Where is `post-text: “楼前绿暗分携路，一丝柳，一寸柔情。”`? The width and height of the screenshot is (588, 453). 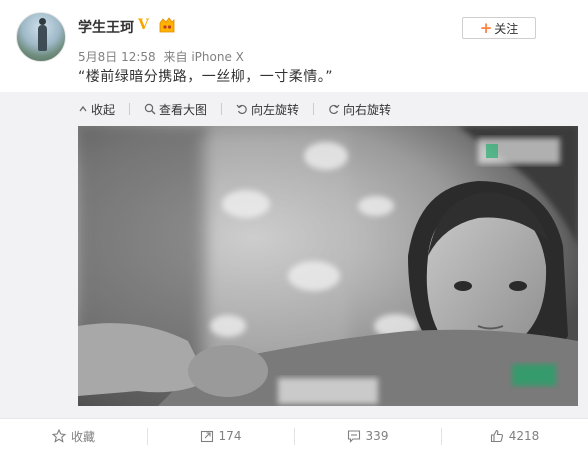 post-text: “楼前绿暗分携路，一丝柳，一寸柔情。” is located at coordinates (206, 77).